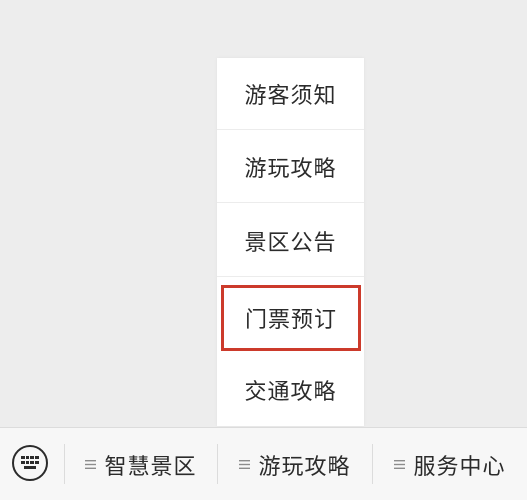 This screenshot has width=527, height=500. I want to click on tab-smart-scenic: 智慧景区, so click(141, 464).